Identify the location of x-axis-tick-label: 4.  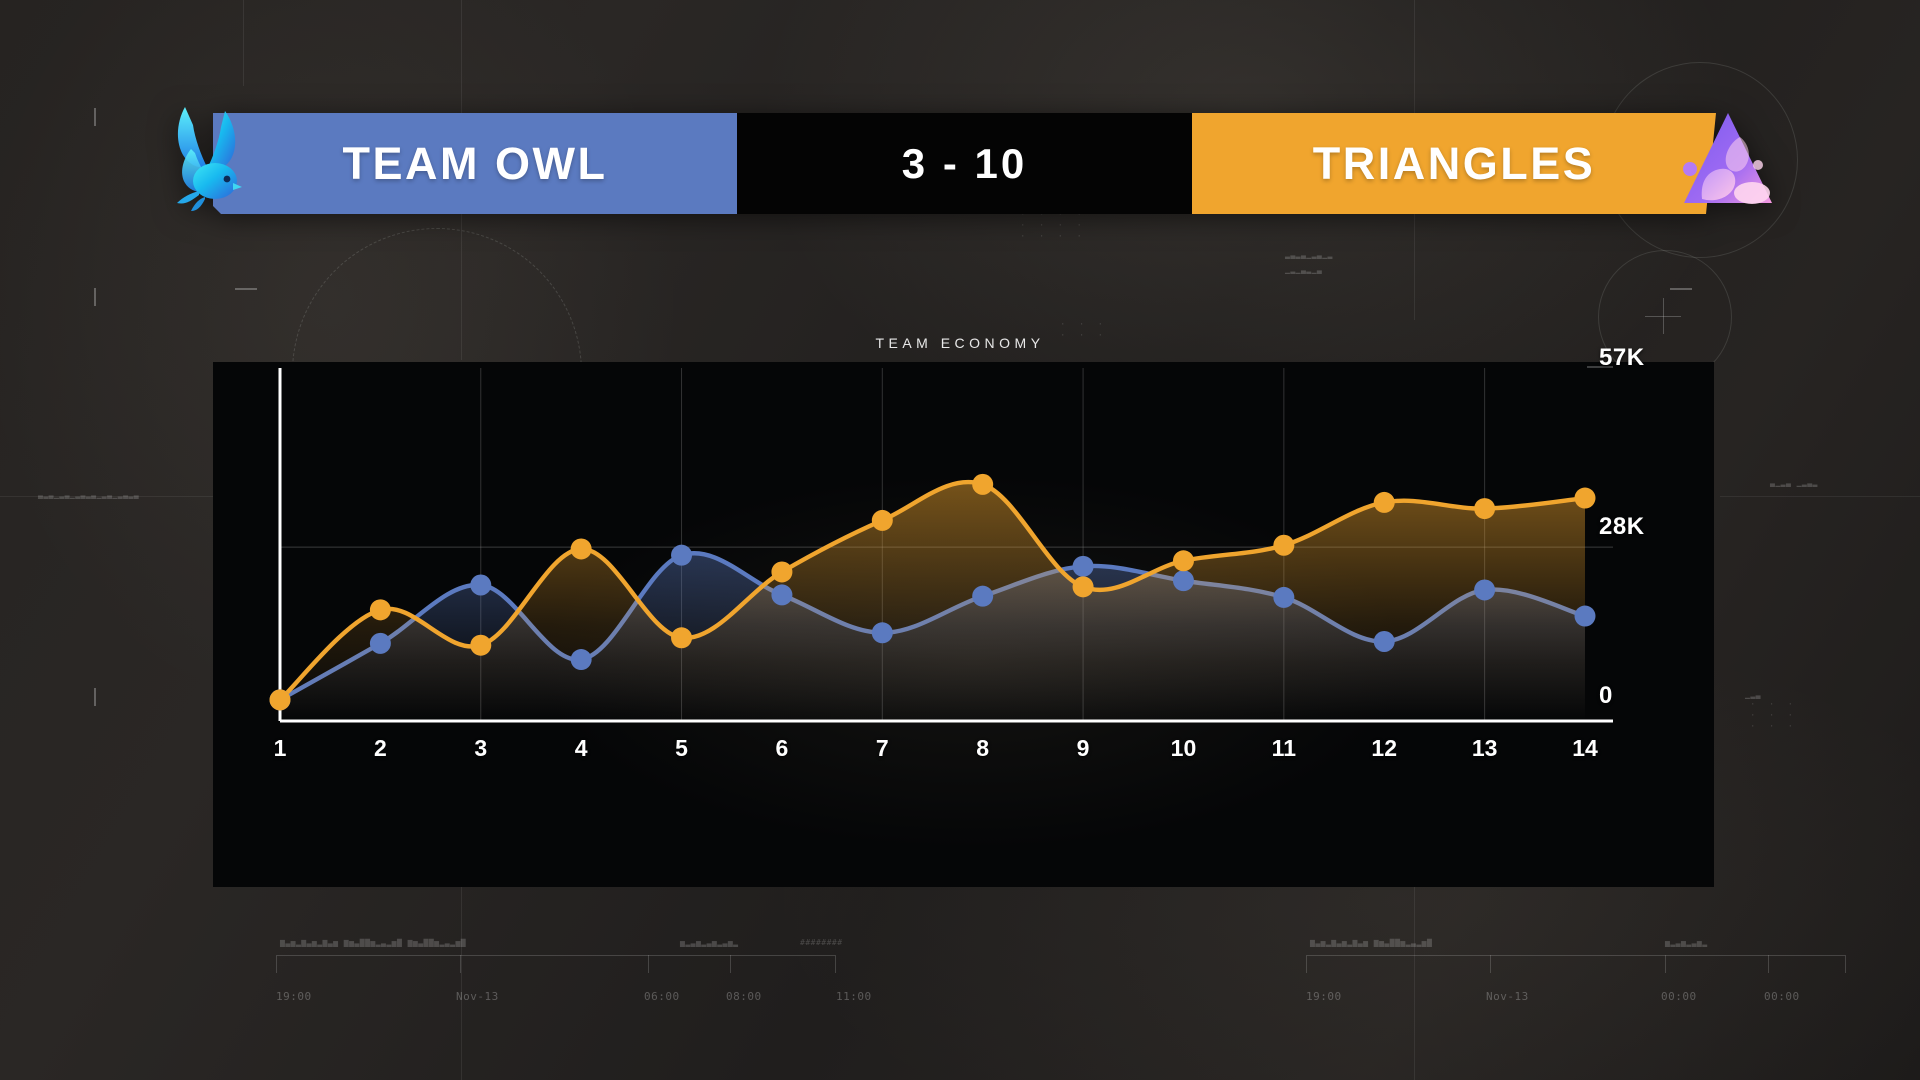
(581, 748).